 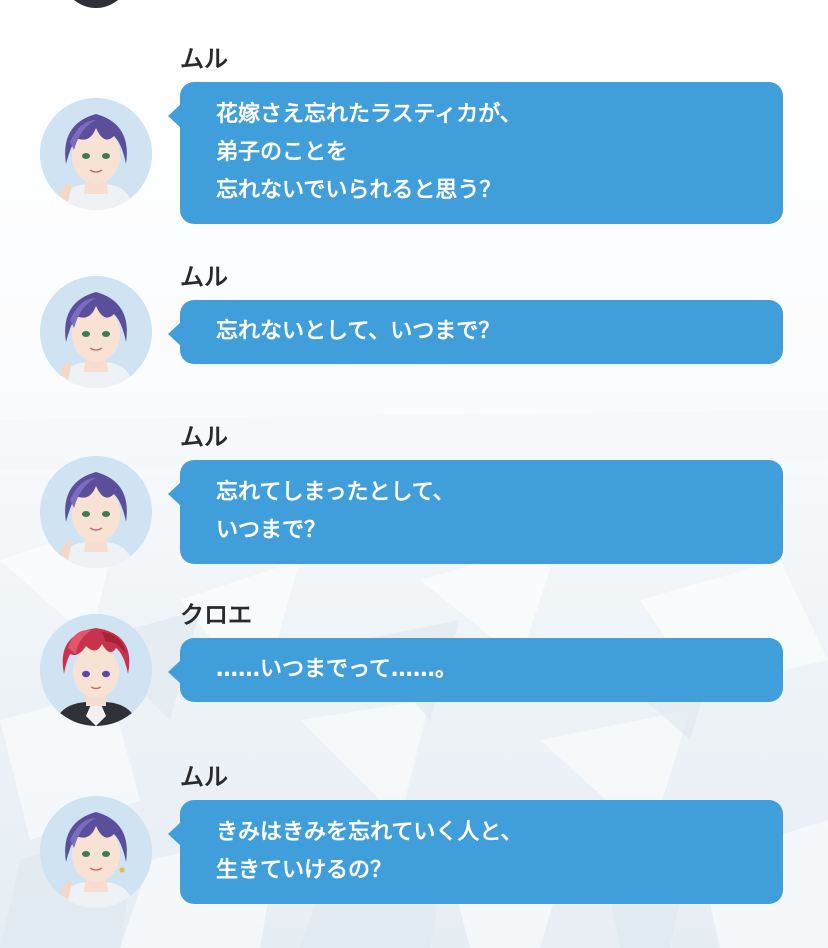 What do you see at coordinates (336, 669) in the screenshot?
I see `message-line: ……いつまでって……。` at bounding box center [336, 669].